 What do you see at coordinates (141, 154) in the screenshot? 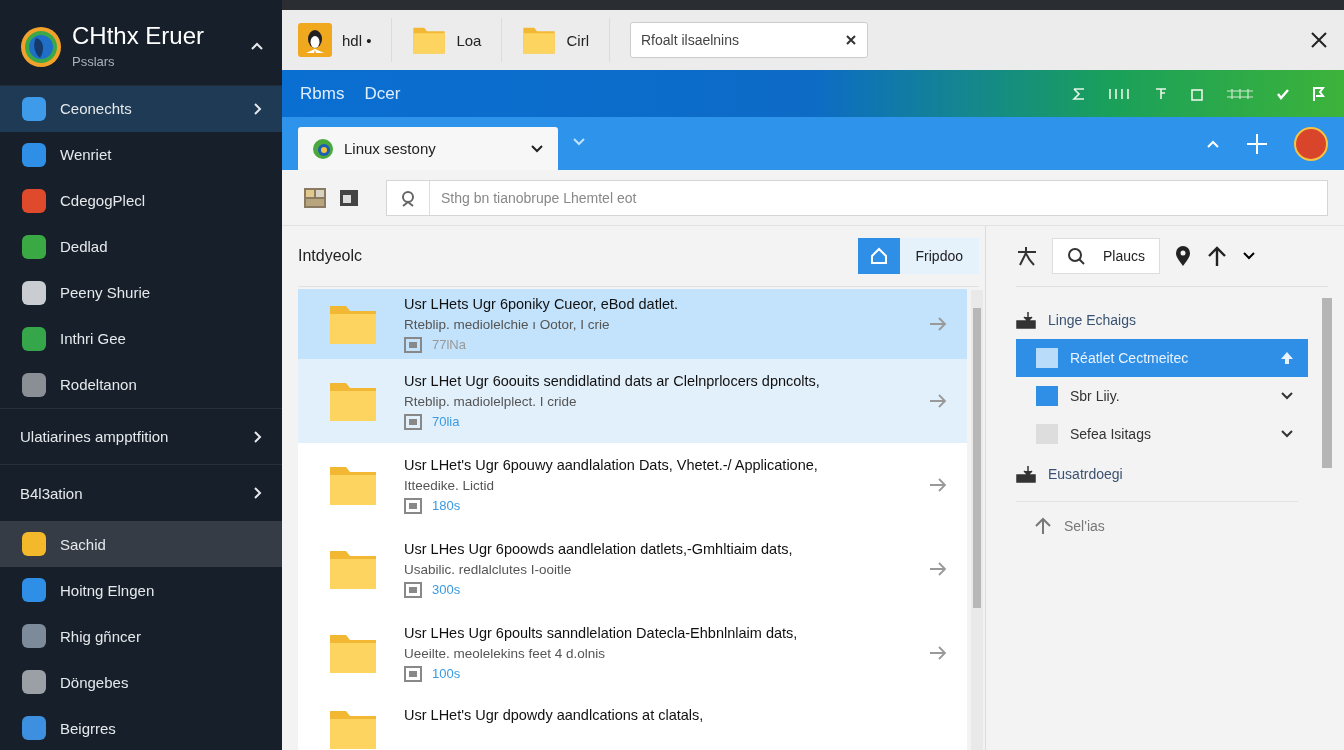
I see `sidebar-item: Wenriet` at bounding box center [141, 154].